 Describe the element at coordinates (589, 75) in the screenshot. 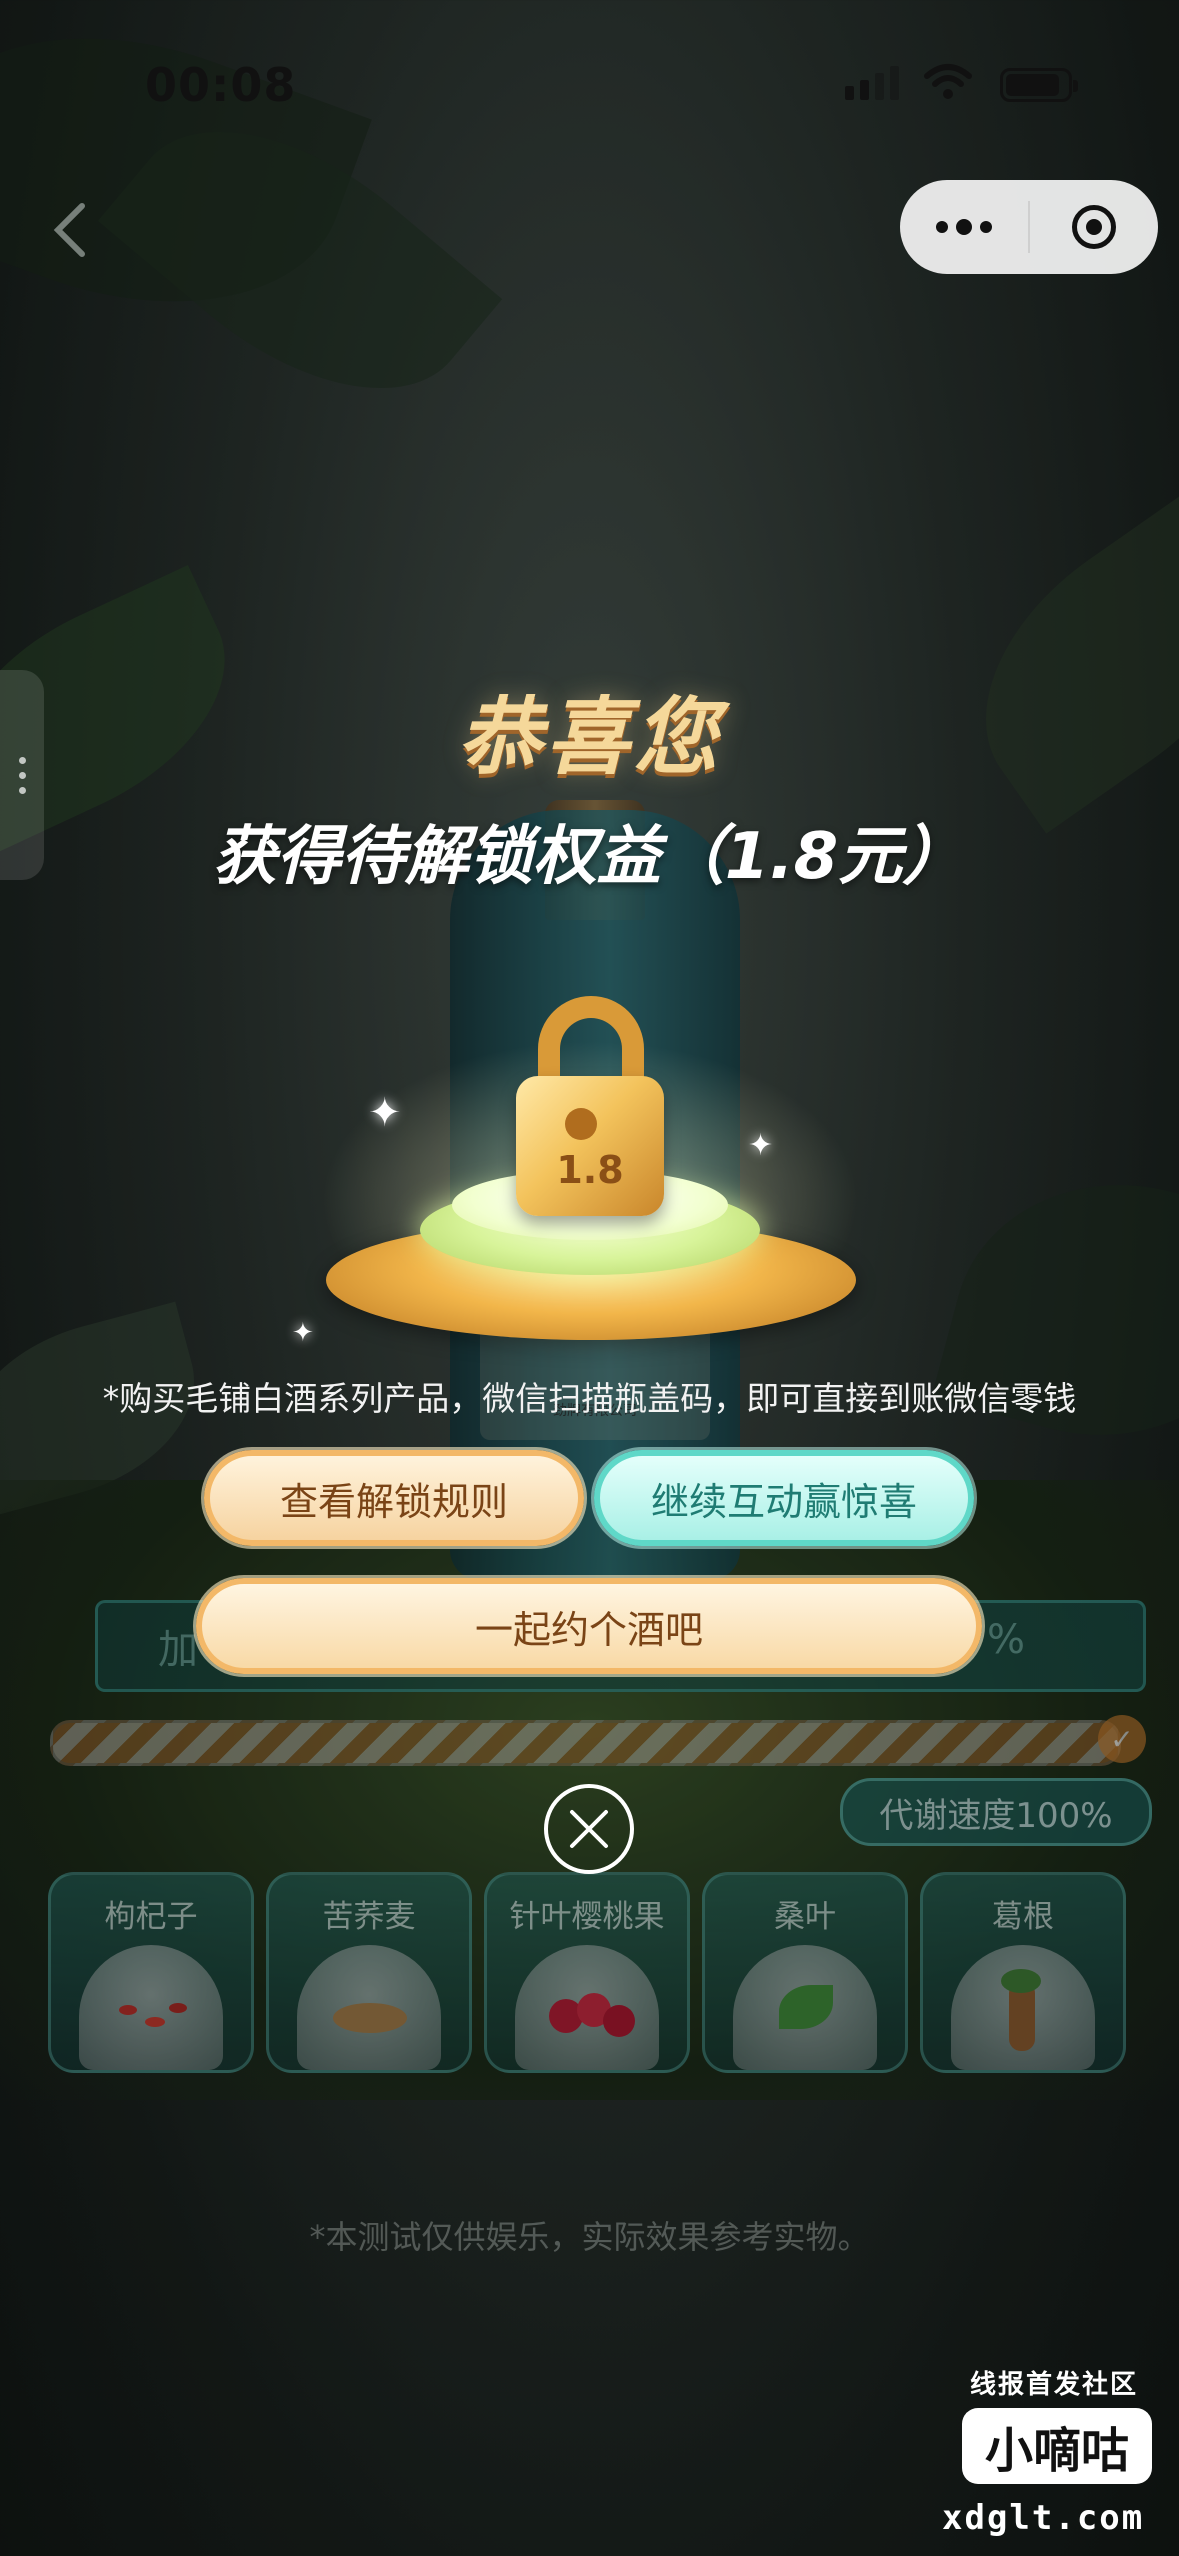

I see `status-bar: 00:08` at that location.